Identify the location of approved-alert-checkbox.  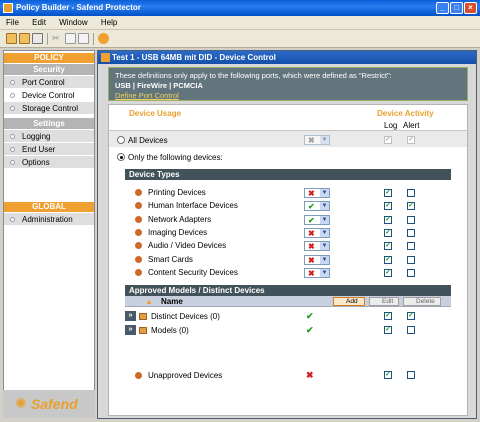
(411, 330).